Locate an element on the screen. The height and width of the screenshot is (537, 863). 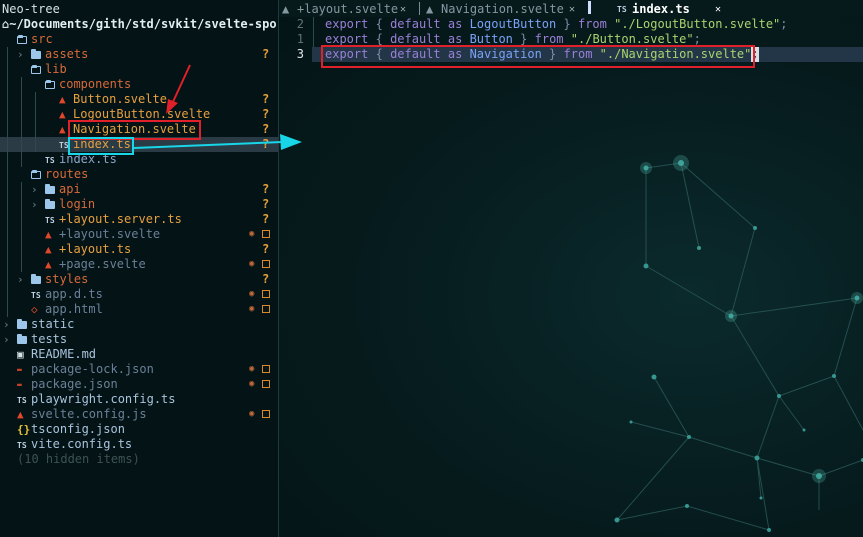
annotation-arrows is located at coordinates (217, 107).